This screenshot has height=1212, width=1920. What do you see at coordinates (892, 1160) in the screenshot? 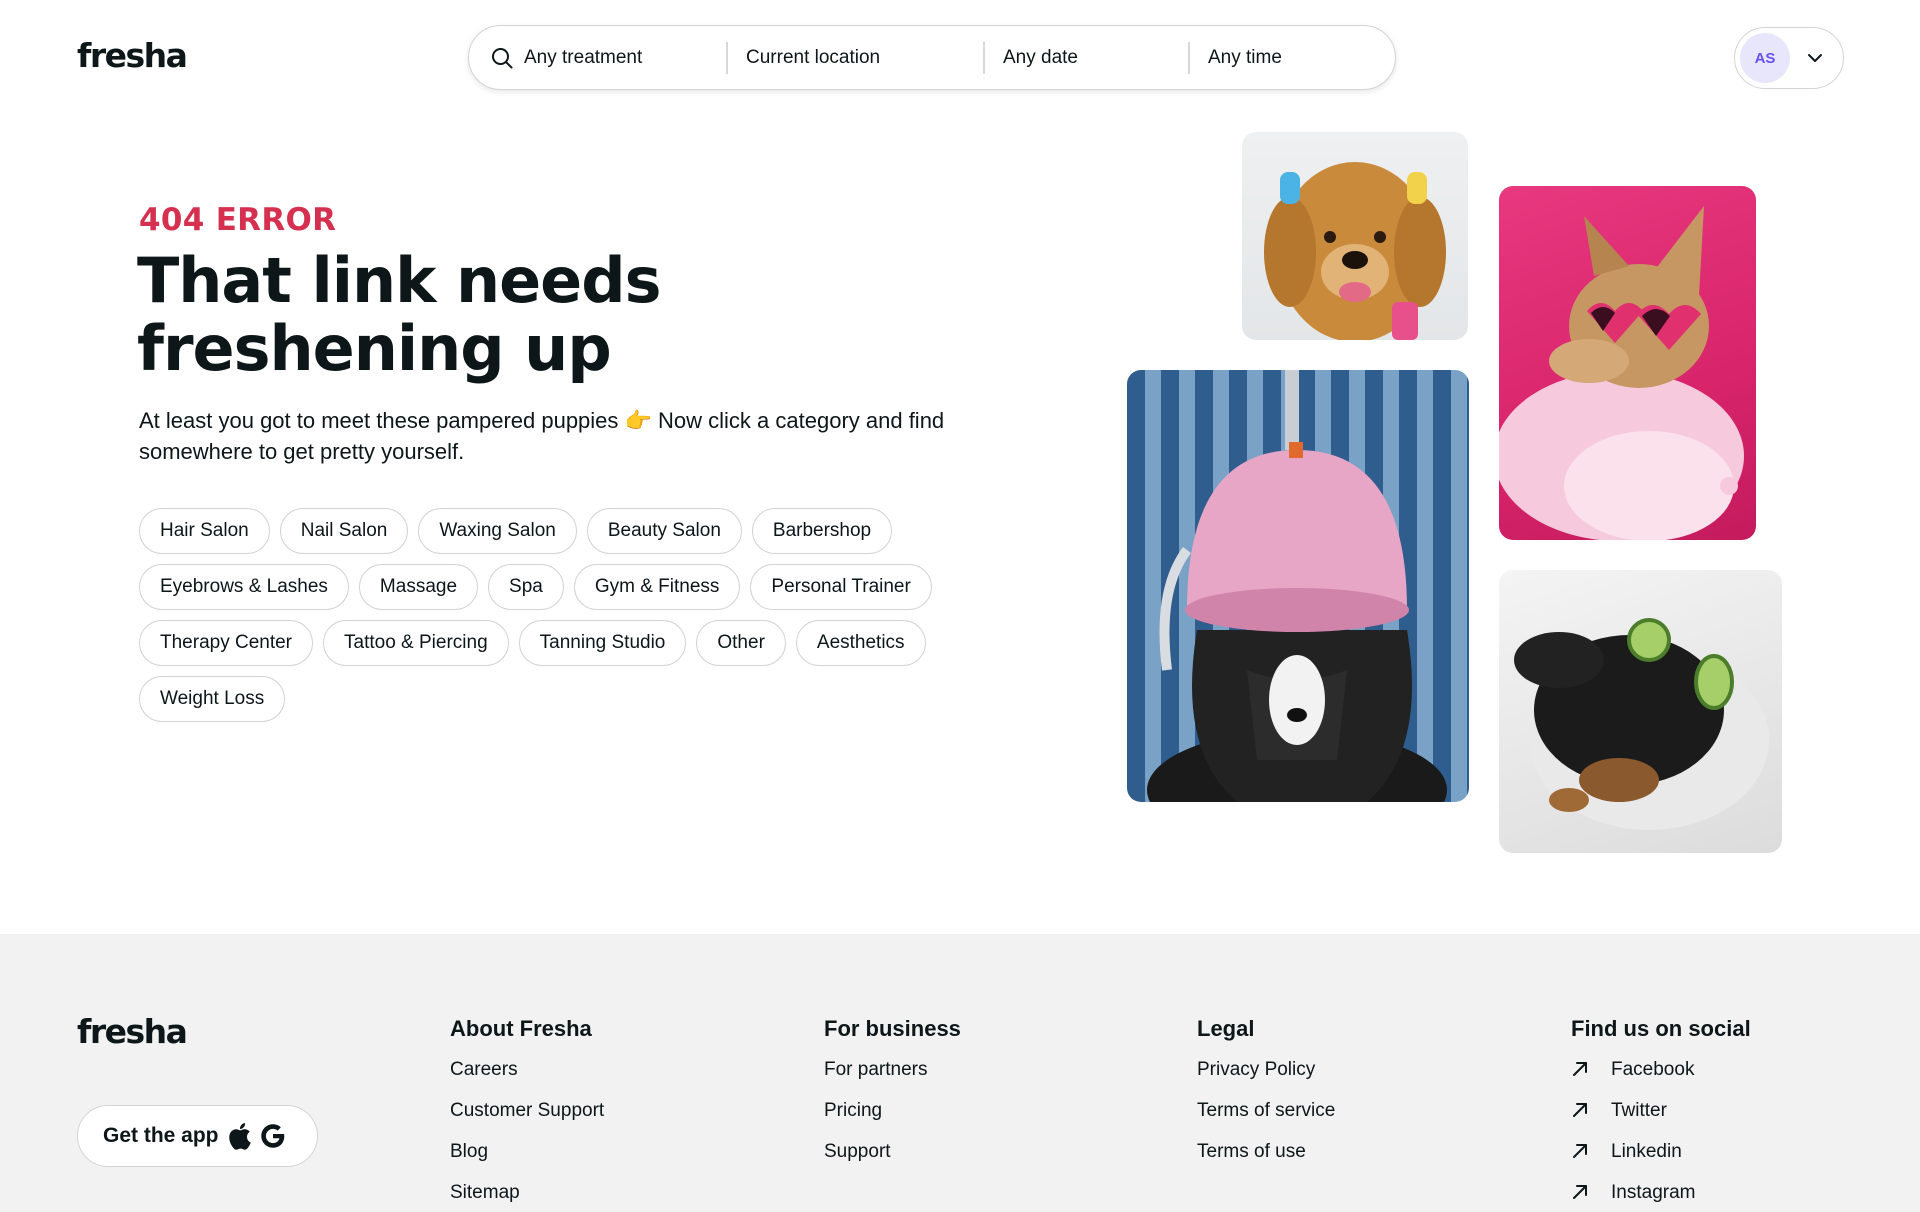
I see `footer-link-support: Support` at bounding box center [892, 1160].